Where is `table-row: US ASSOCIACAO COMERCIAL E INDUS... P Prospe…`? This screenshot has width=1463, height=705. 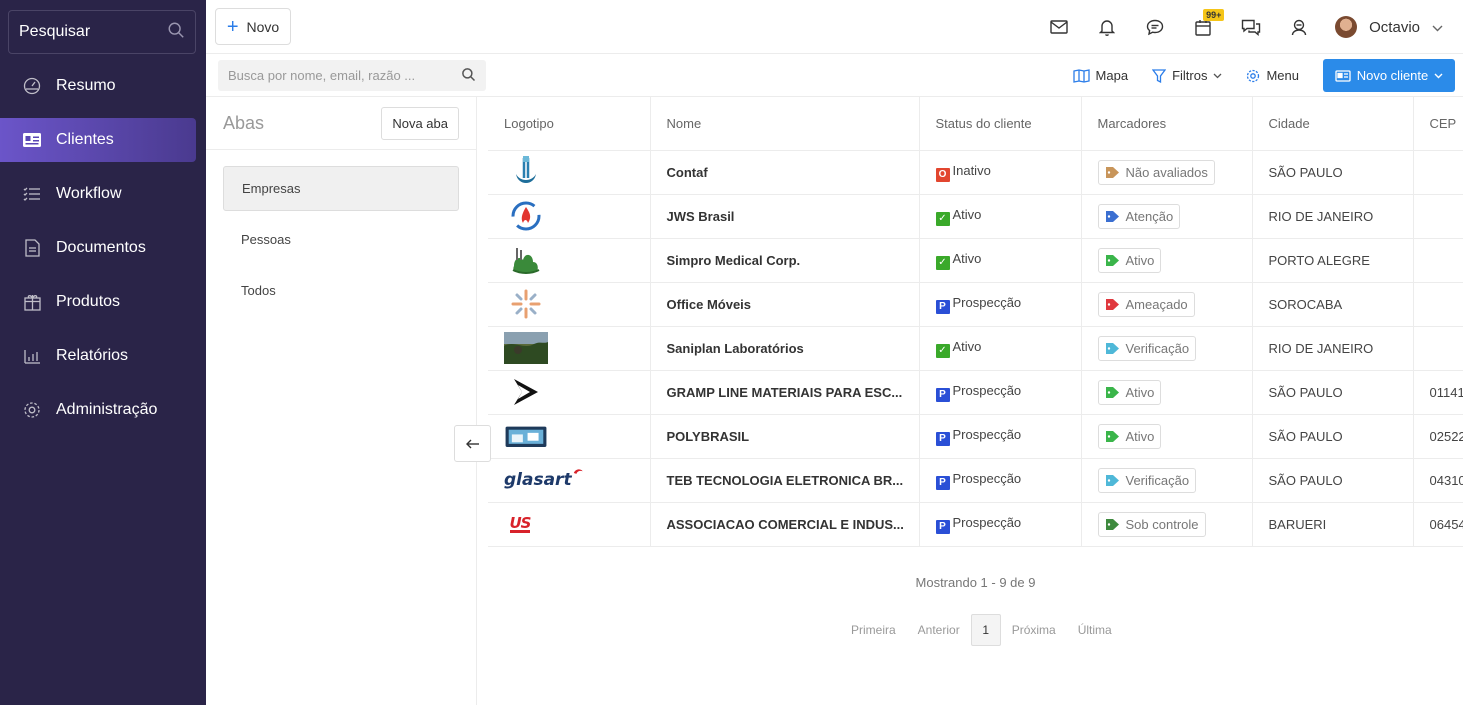 table-row: US ASSOCIACAO COMERCIAL E INDUS... P Prospe… is located at coordinates (975, 524).